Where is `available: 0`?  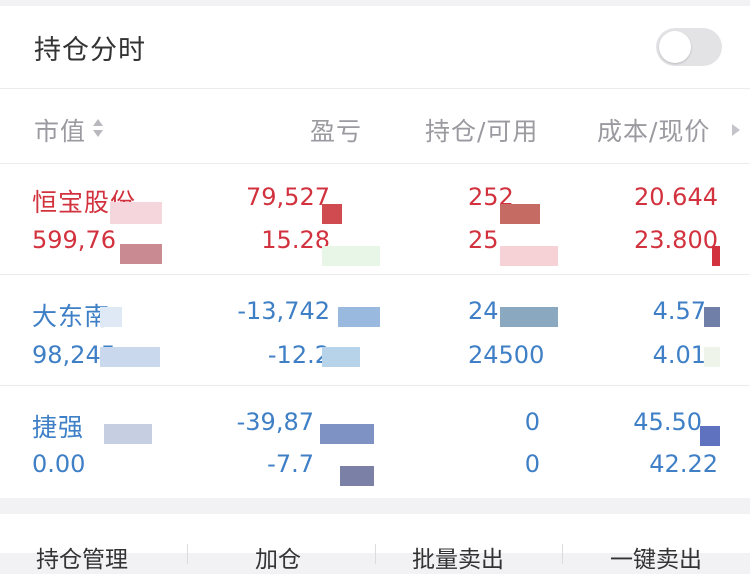
available: 0 is located at coordinates (532, 464).